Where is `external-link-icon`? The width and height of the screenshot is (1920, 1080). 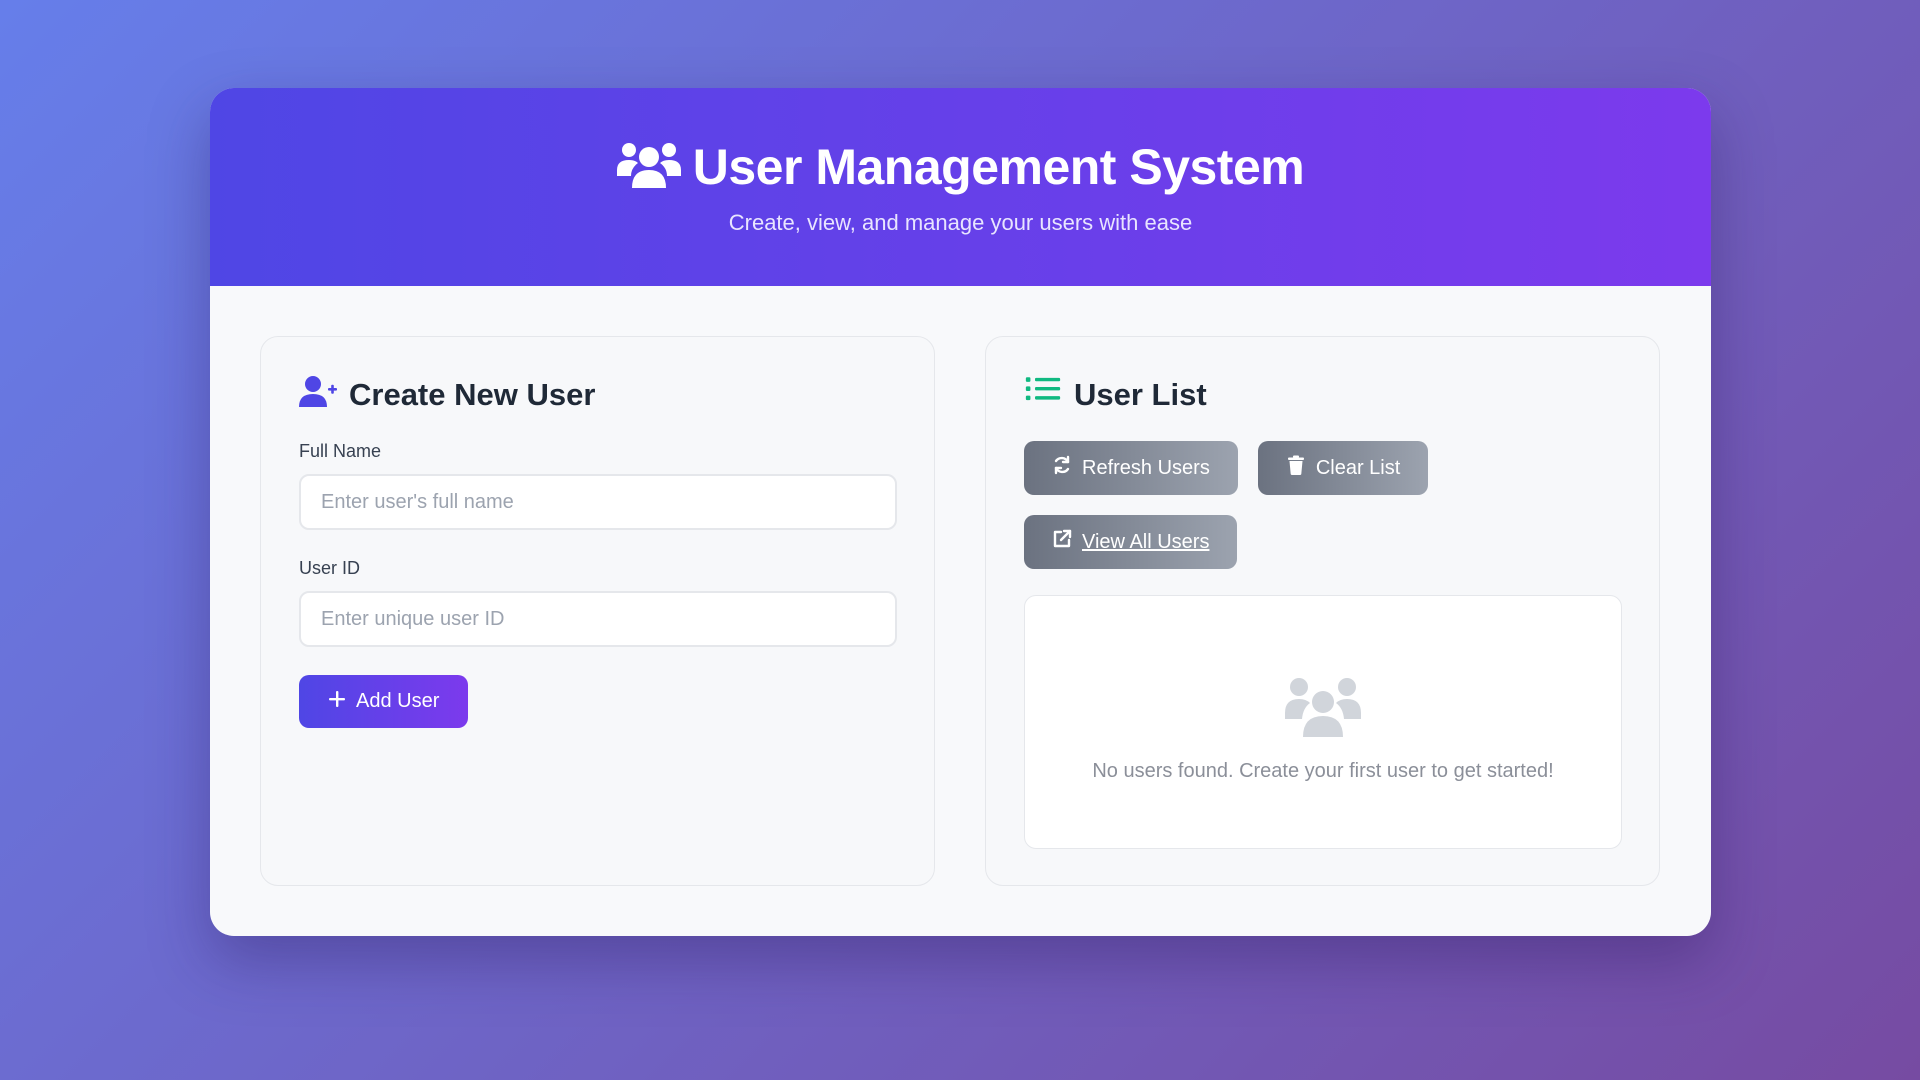 external-link-icon is located at coordinates (1062, 542).